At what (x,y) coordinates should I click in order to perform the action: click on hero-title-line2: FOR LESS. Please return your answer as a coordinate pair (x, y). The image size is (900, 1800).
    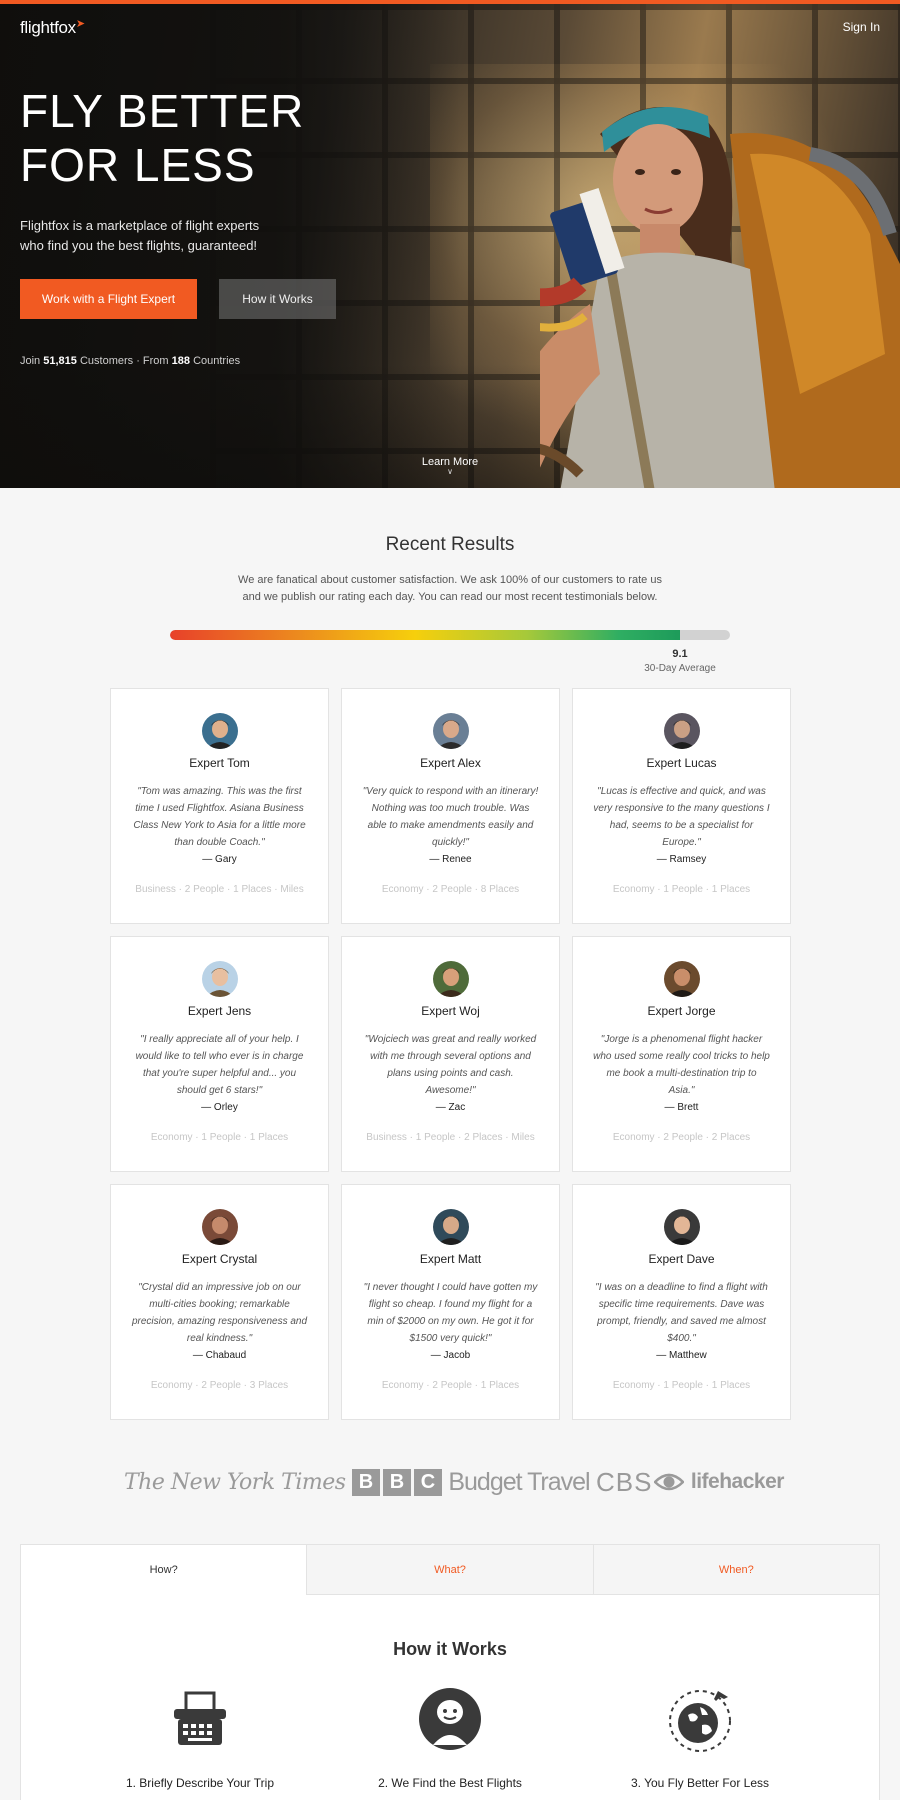
    Looking at the image, I should click on (138, 165).